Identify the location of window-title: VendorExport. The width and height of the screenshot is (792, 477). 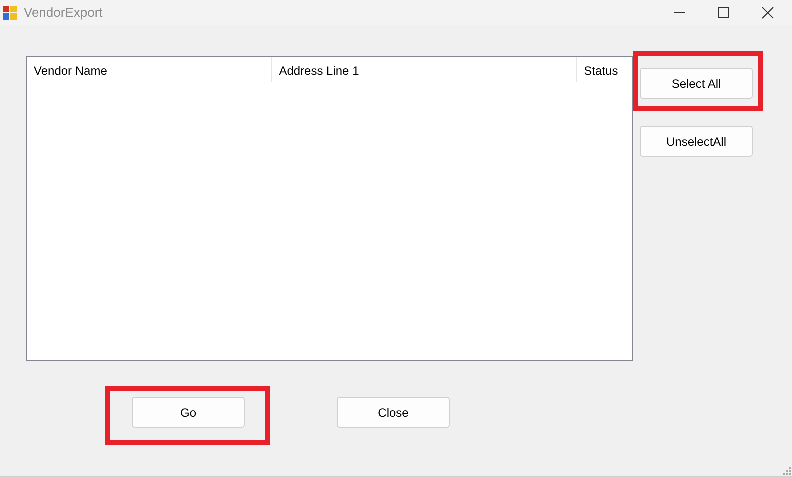
(63, 12).